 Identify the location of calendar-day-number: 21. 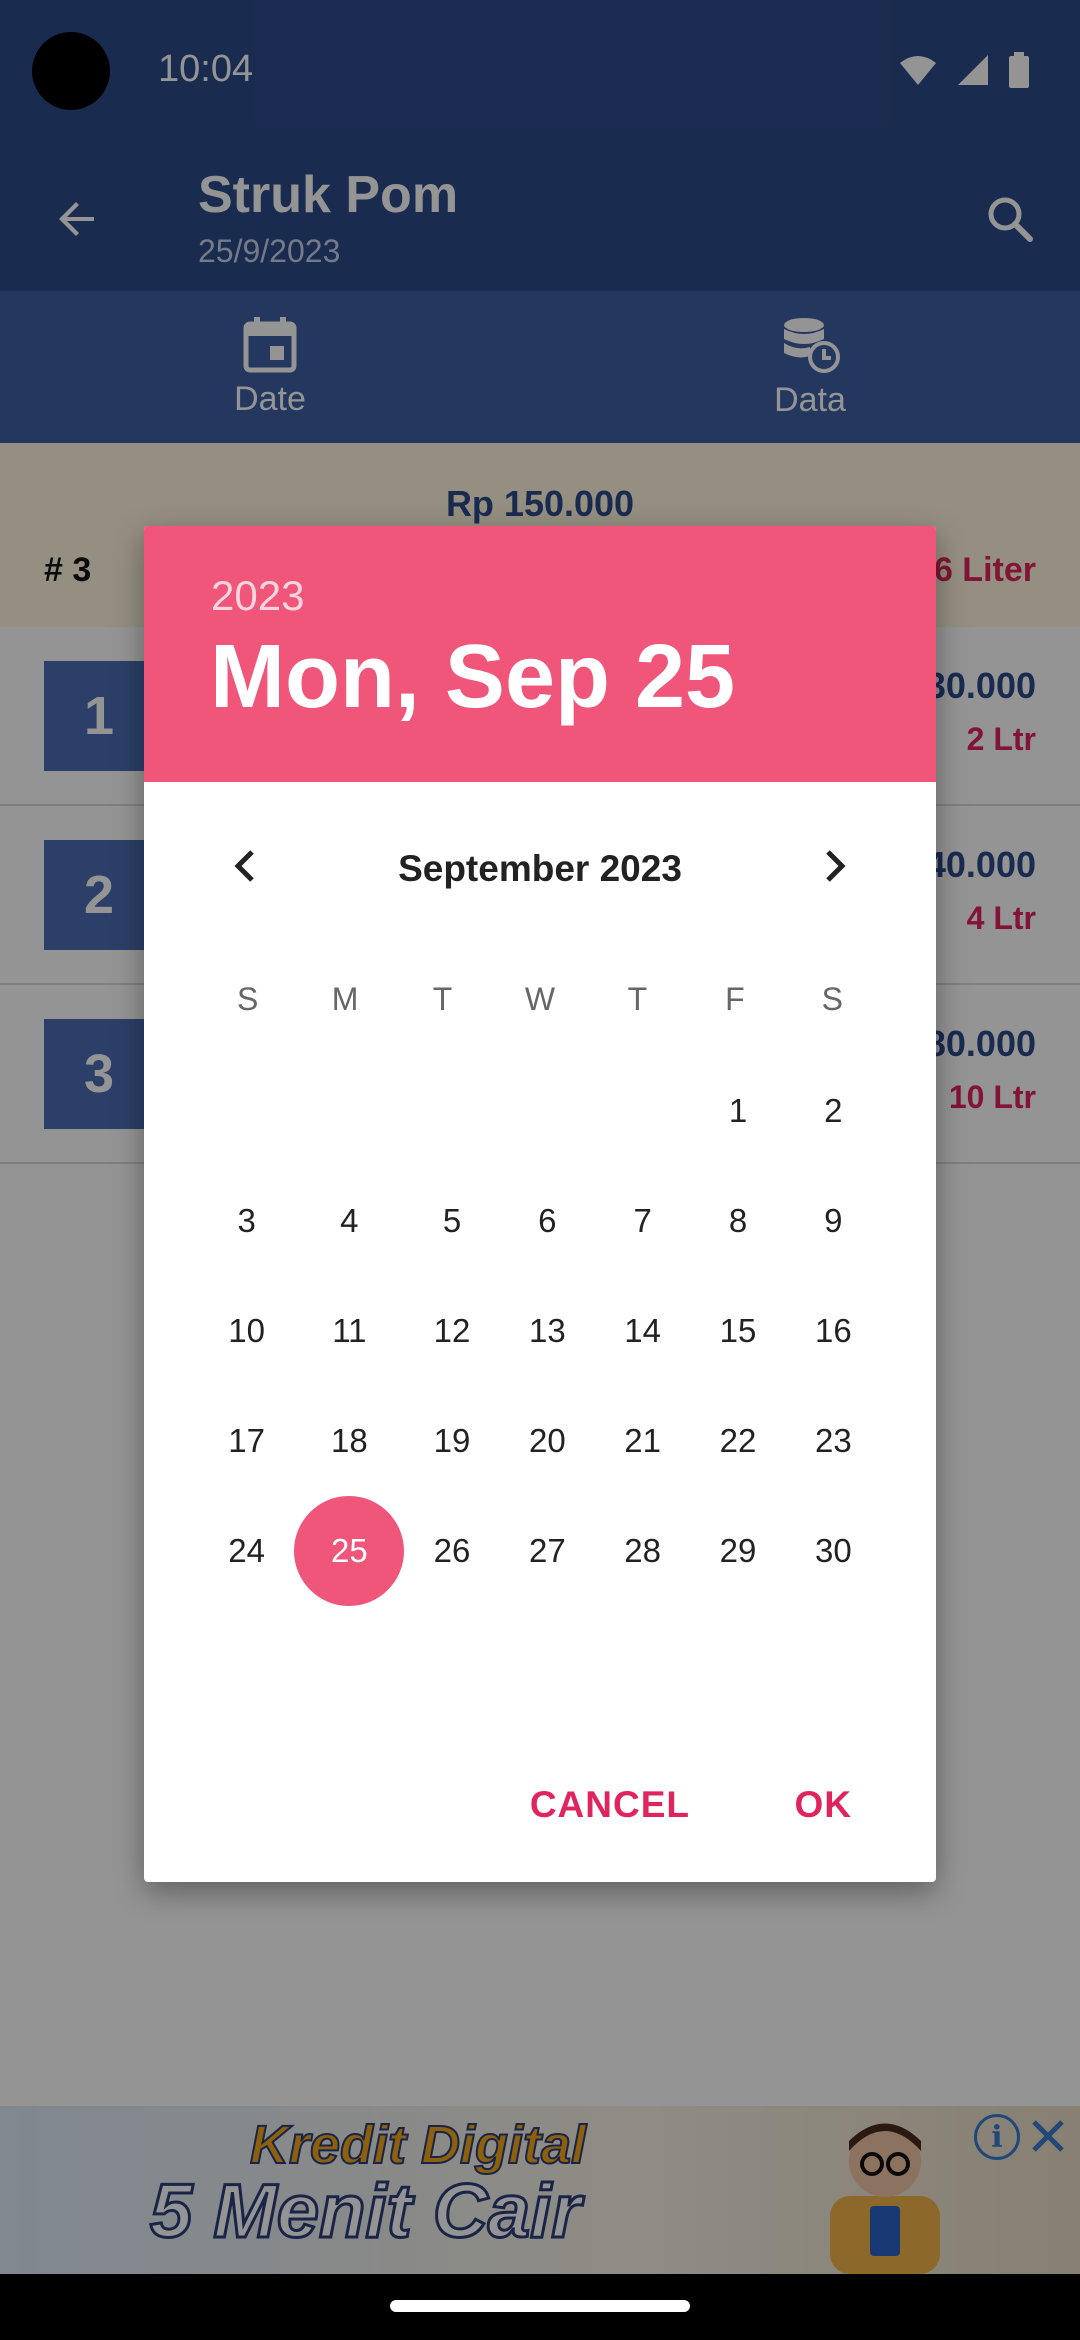
(643, 1440).